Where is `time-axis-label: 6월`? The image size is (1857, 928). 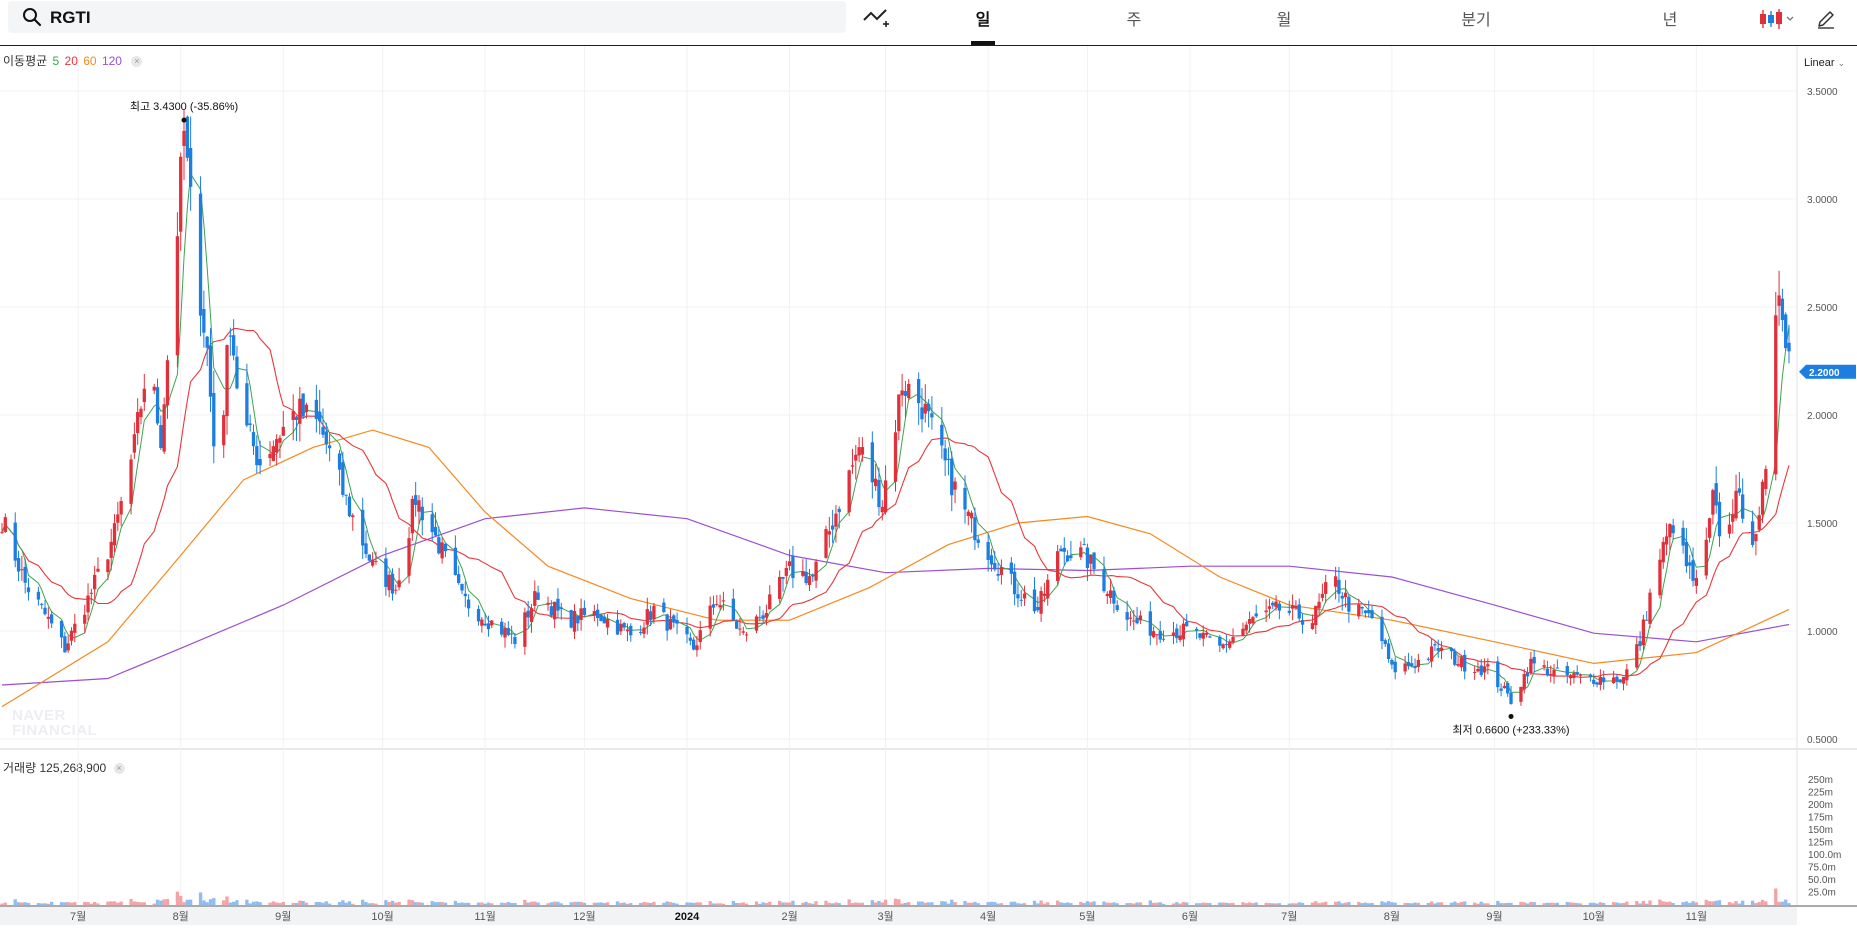 time-axis-label: 6월 is located at coordinates (1190, 916).